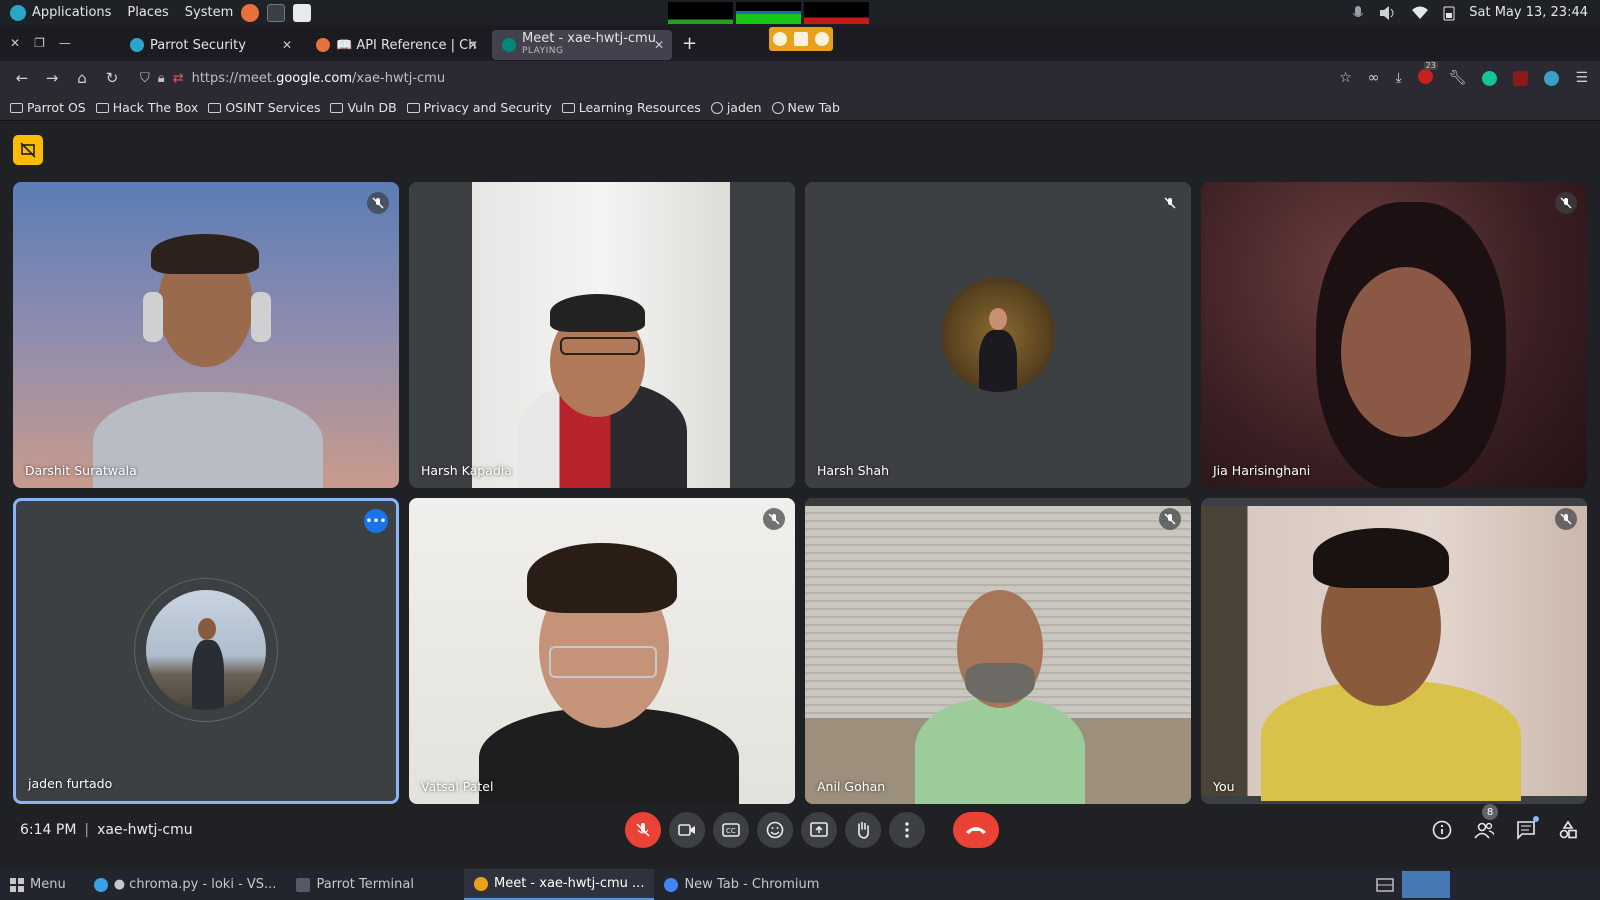 This screenshot has width=1600, height=900. Describe the element at coordinates (264, 107) in the screenshot. I see `bookmark-osint-services: OSINT Services` at that location.